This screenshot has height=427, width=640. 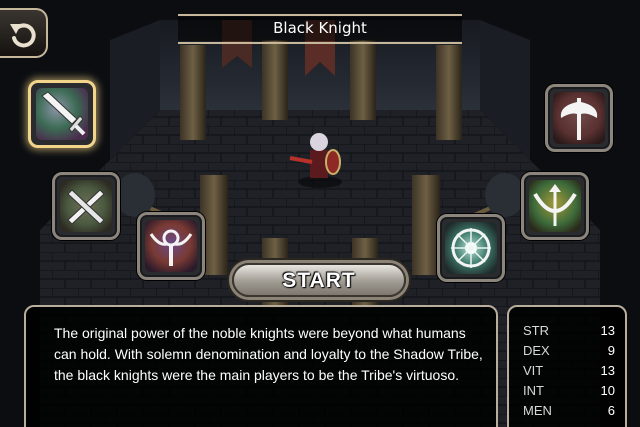 What do you see at coordinates (533, 390) in the screenshot?
I see `stat-name: INT` at bounding box center [533, 390].